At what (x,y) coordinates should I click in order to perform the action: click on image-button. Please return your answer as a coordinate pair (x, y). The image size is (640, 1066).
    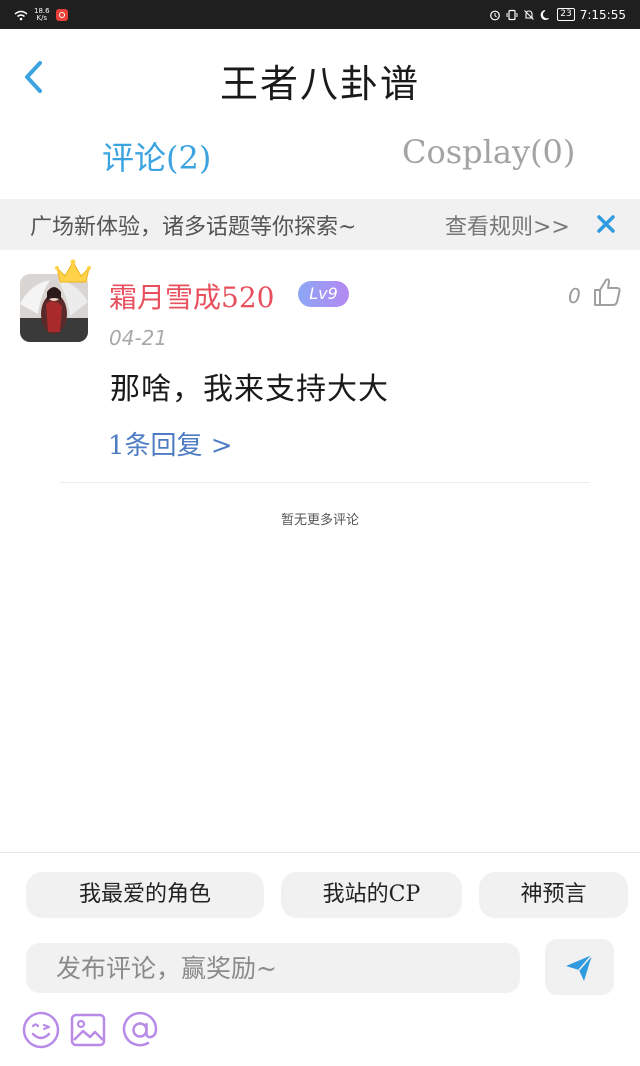
    Looking at the image, I should click on (88, 1030).